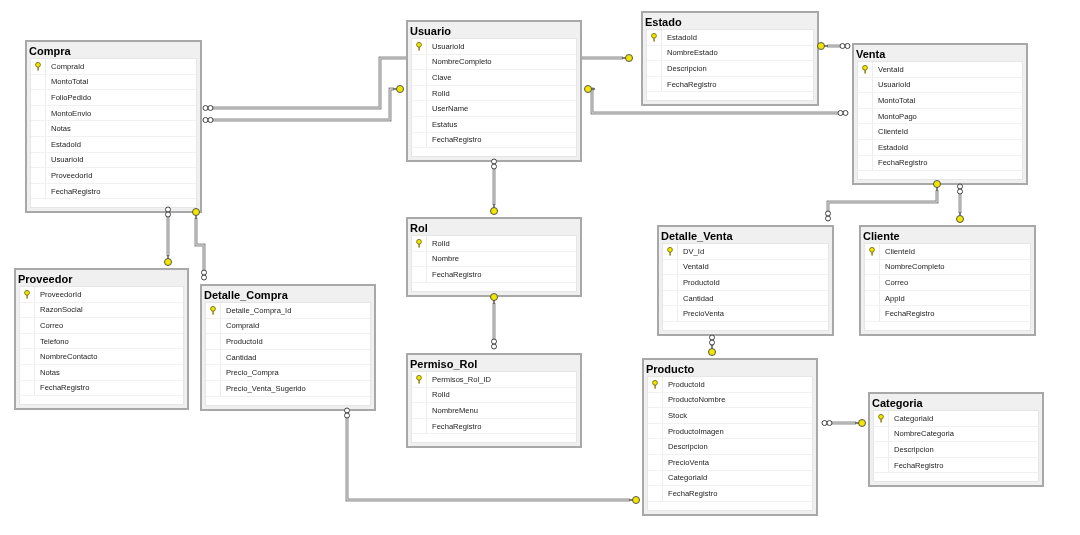 The width and height of the screenshot is (1080, 535). I want to click on table-title: Categoria, so click(897, 403).